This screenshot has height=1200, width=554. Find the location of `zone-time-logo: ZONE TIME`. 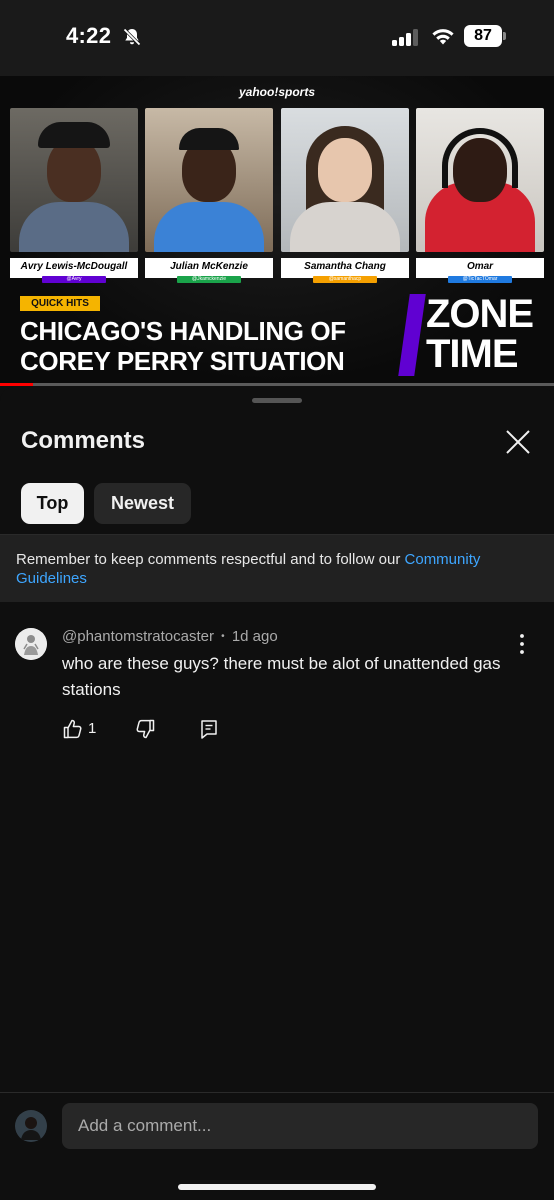

zone-time-logo: ZONE TIME is located at coordinates (488, 334).